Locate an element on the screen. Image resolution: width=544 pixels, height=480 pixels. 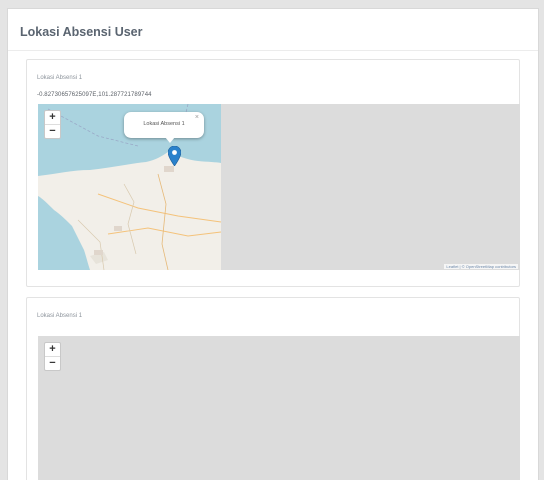
map-attribution: Leaflet | © OpenStreetMap contributors is located at coordinates (481, 266).